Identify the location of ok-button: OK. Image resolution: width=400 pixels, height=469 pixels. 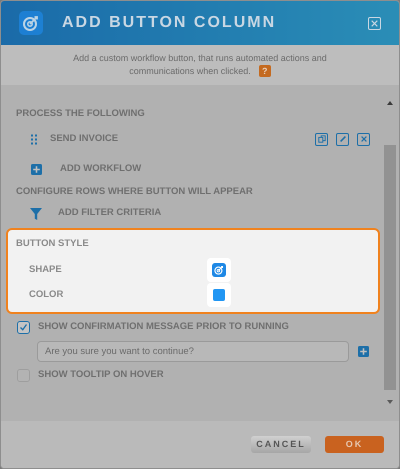
(354, 444).